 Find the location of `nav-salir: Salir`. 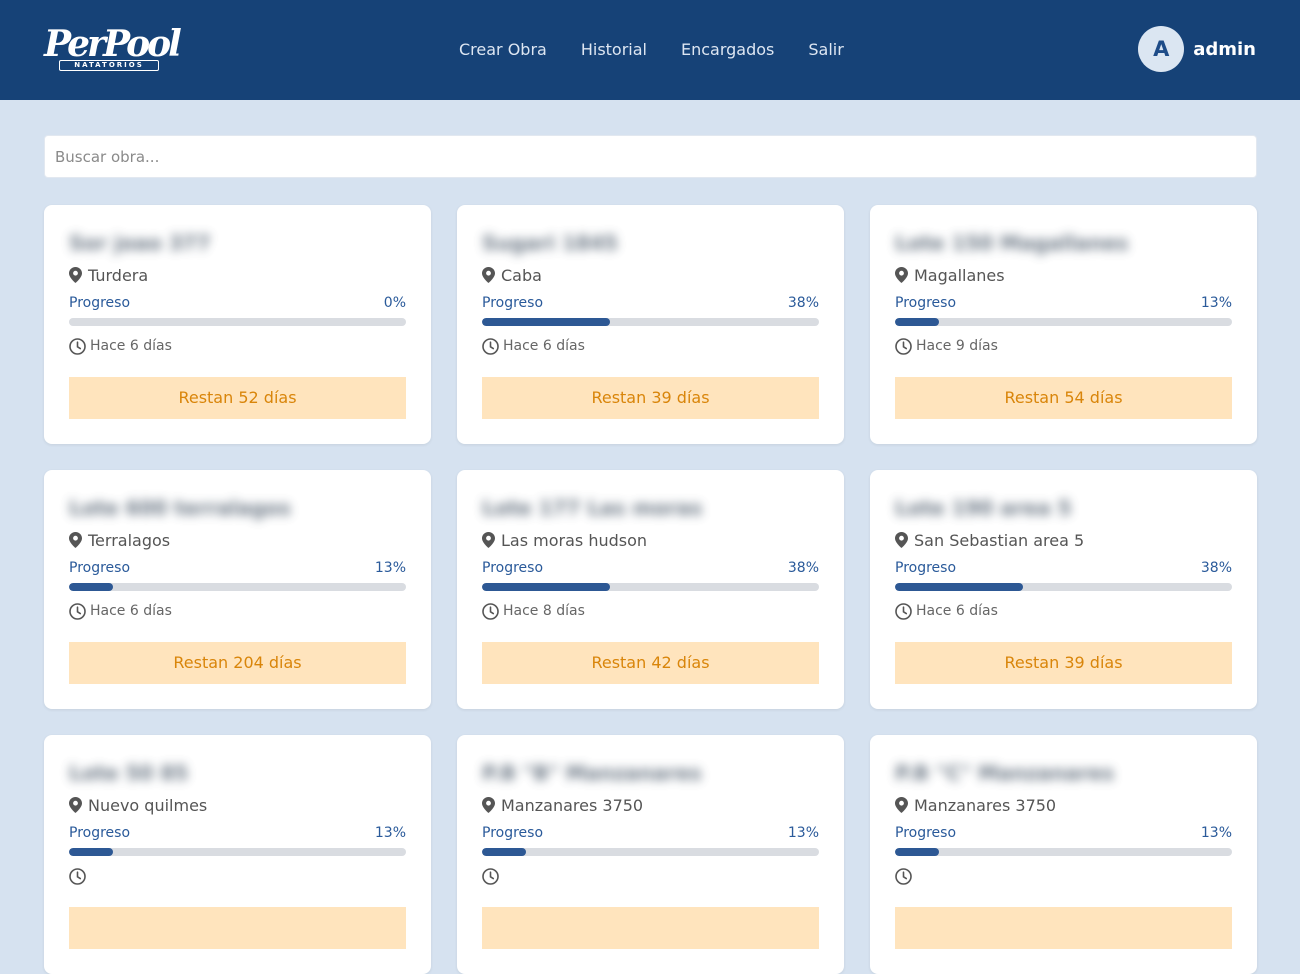

nav-salir: Salir is located at coordinates (825, 50).